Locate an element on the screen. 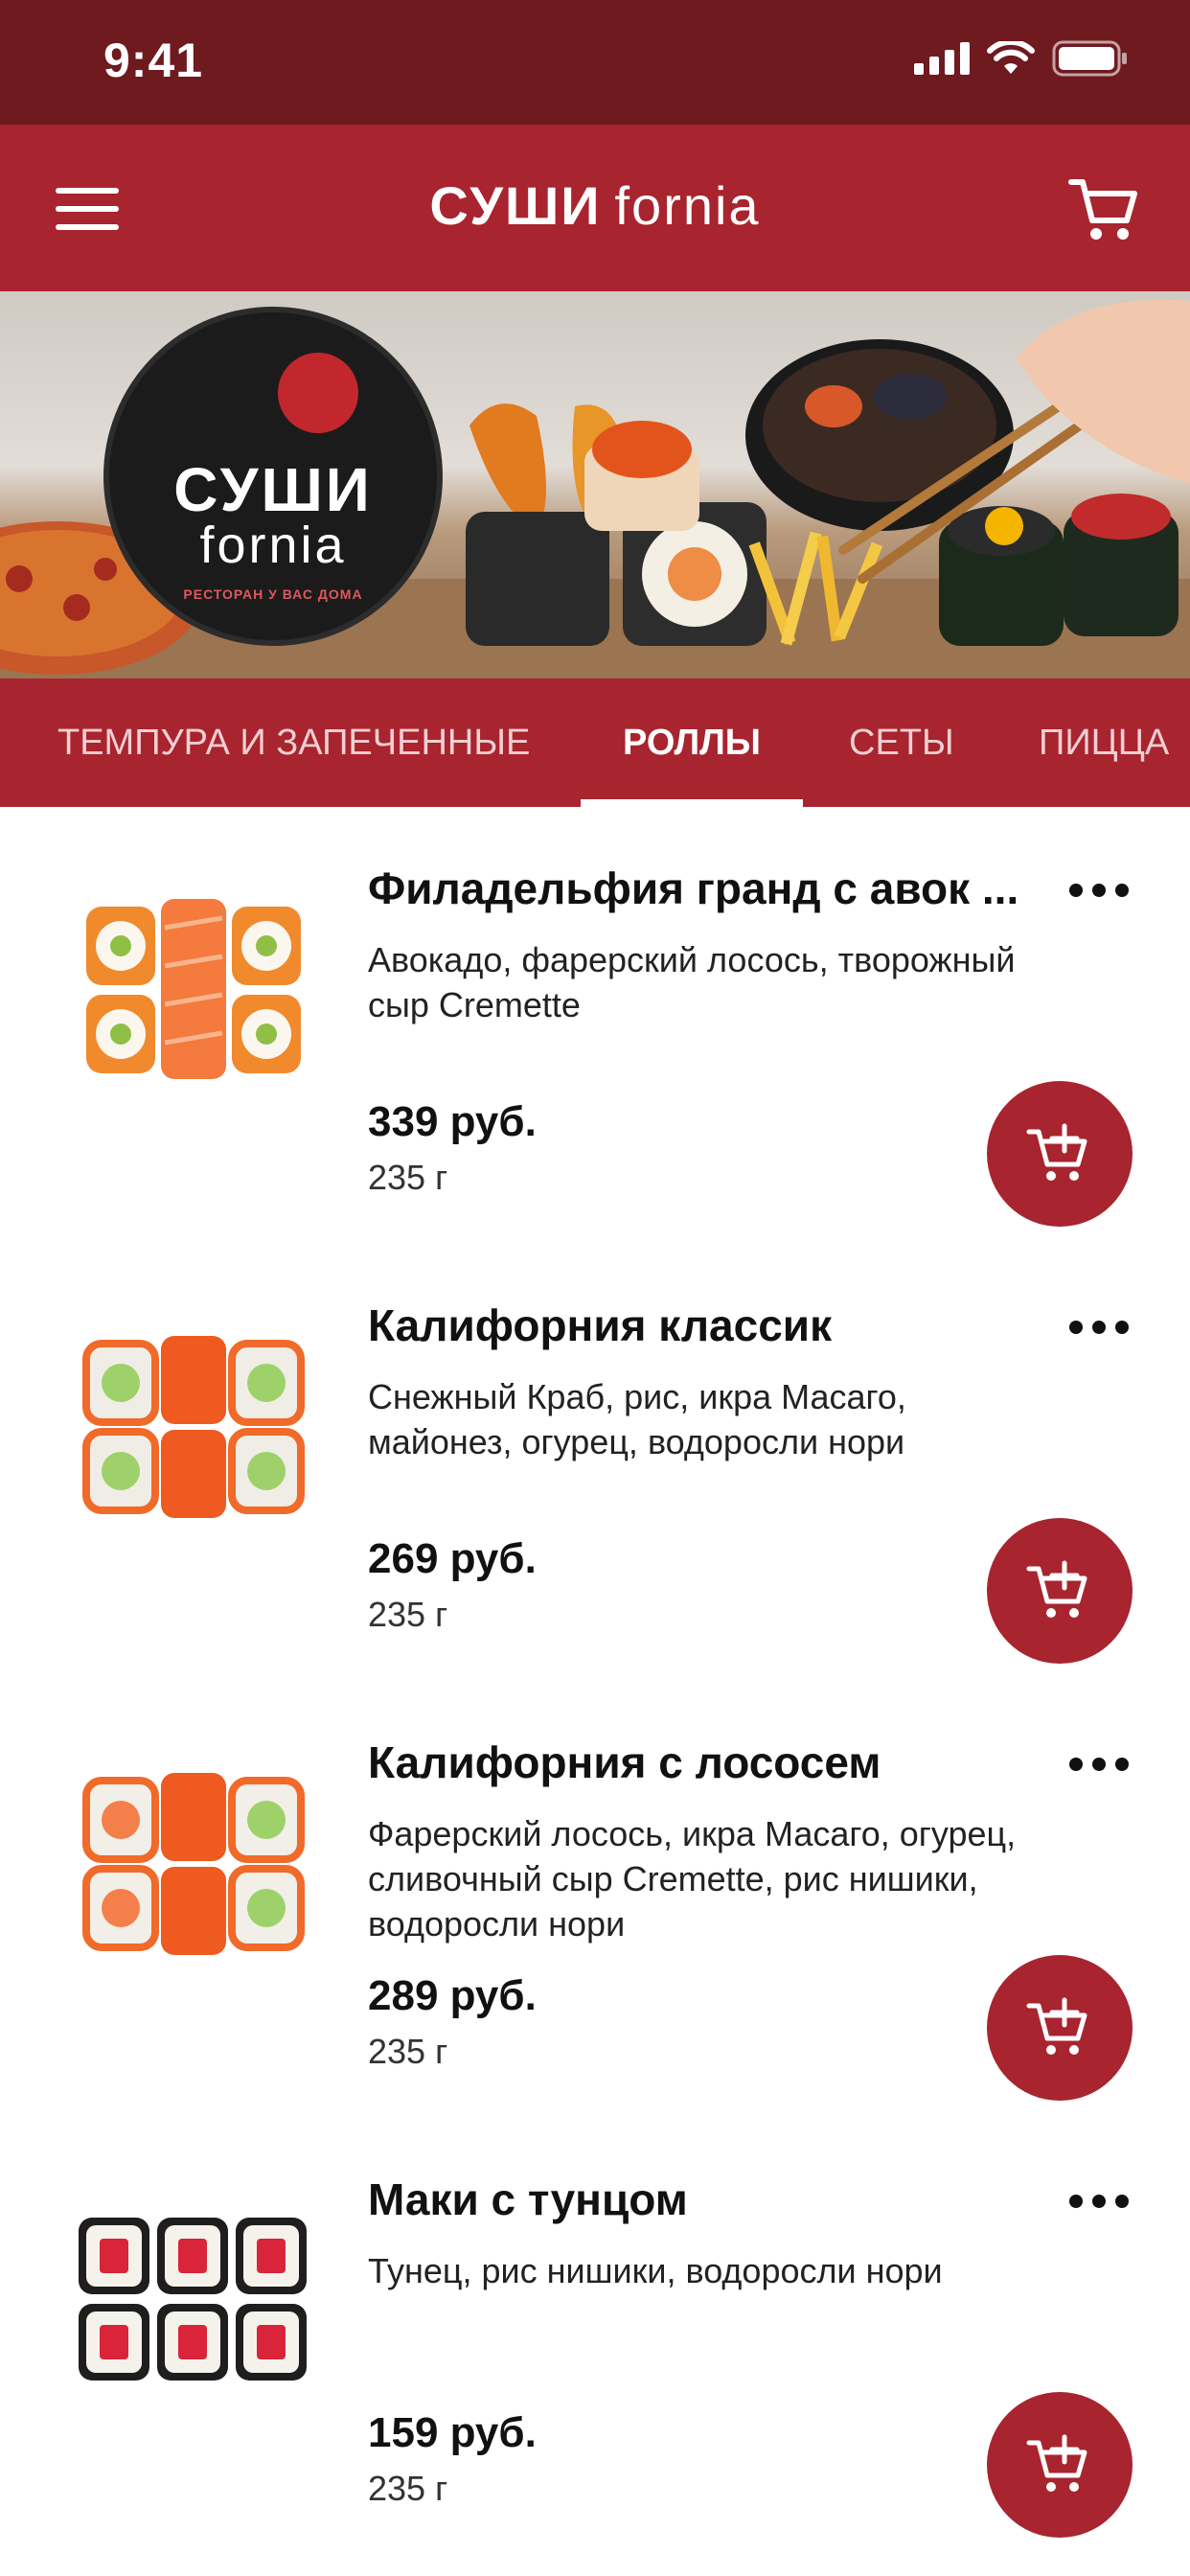 This screenshot has height=2576, width=1190. product-price: 159 руб. is located at coordinates (452, 2432).